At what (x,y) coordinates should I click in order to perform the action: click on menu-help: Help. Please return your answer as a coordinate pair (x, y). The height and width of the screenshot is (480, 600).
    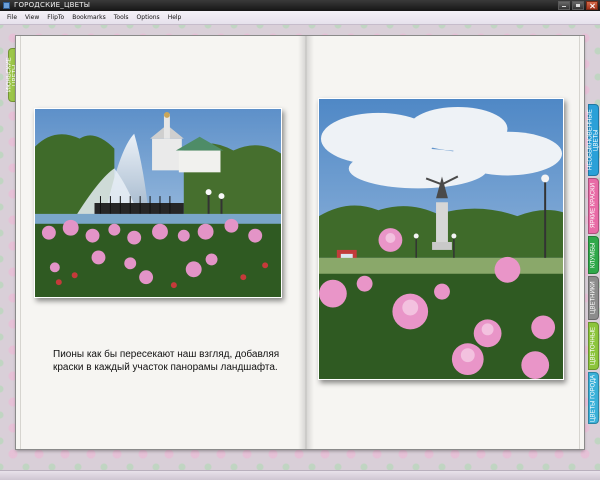
    Looking at the image, I should click on (175, 17).